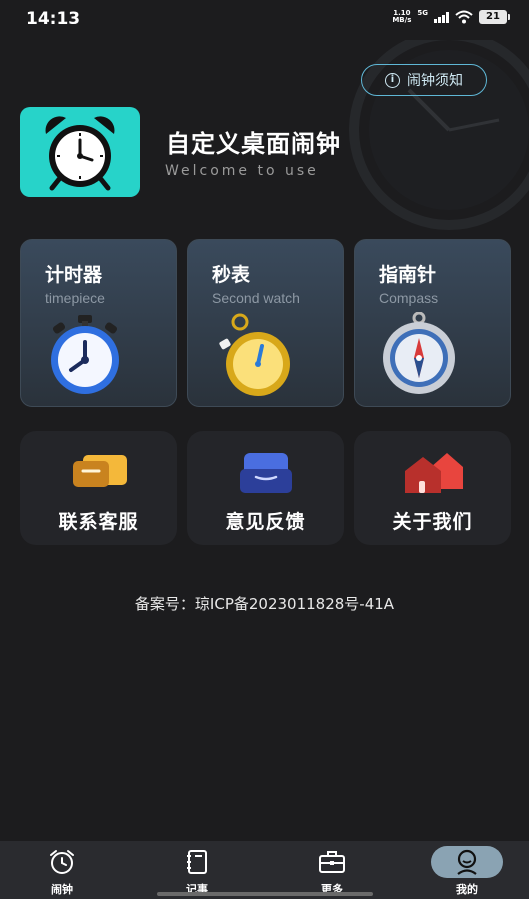 The image size is (529, 899). I want to click on icp-record: 备案号：琼ICP备2023011828号-41A, so click(264, 604).